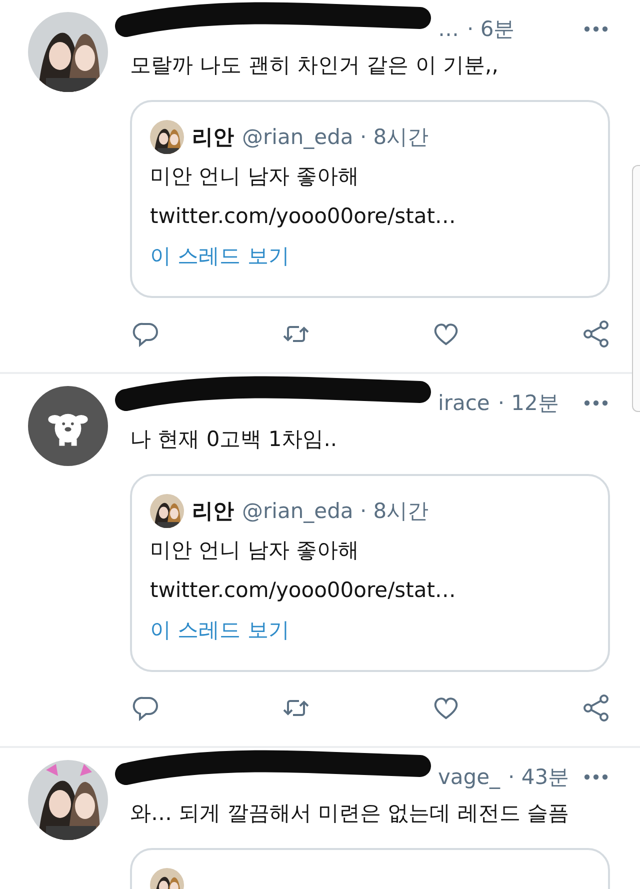 The image size is (640, 889). I want to click on handle-text: vage_, so click(469, 777).